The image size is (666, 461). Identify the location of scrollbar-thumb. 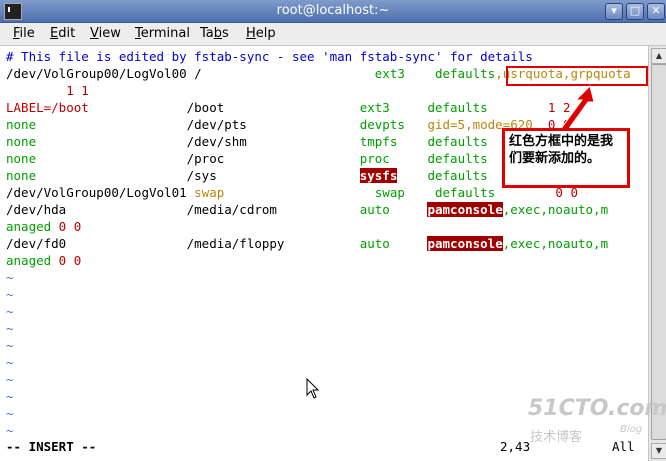
(658, 252).